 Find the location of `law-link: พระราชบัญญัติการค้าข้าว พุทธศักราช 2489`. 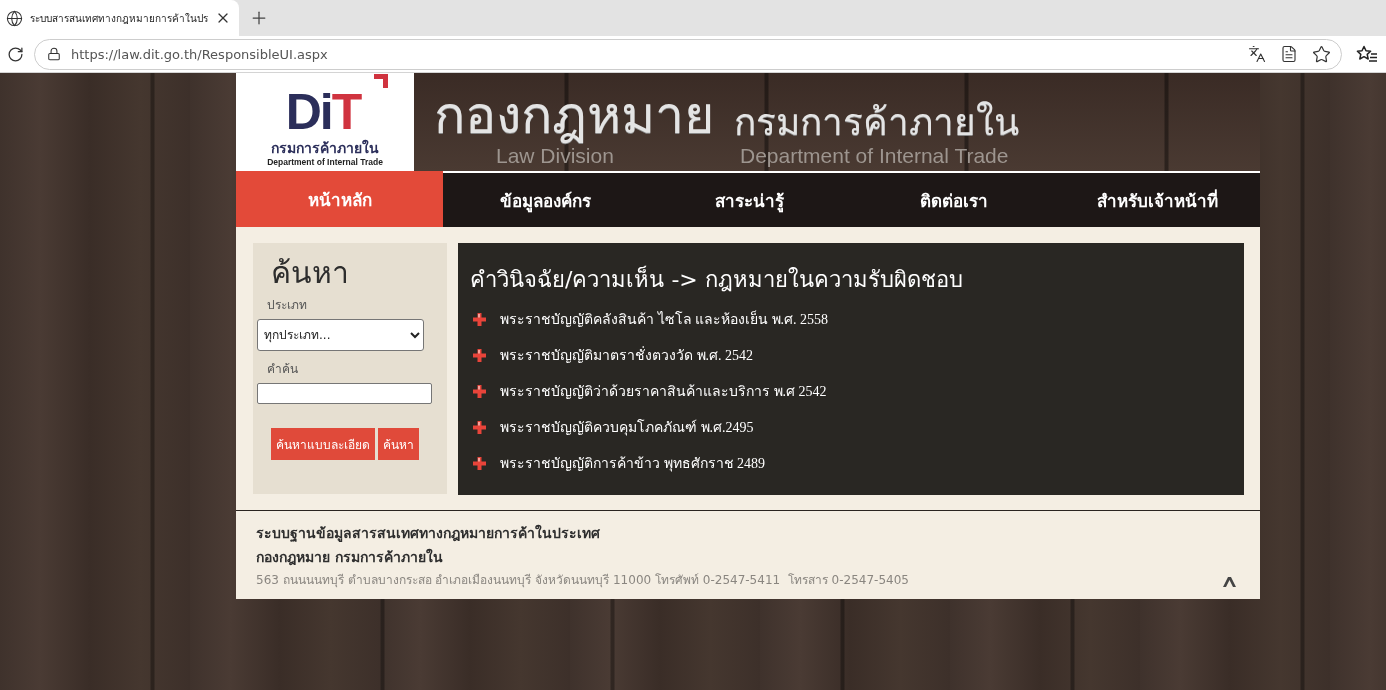

law-link: พระราชบัญญัติการค้าข้าว พุทธศักราช 2489 is located at coordinates (632, 463).